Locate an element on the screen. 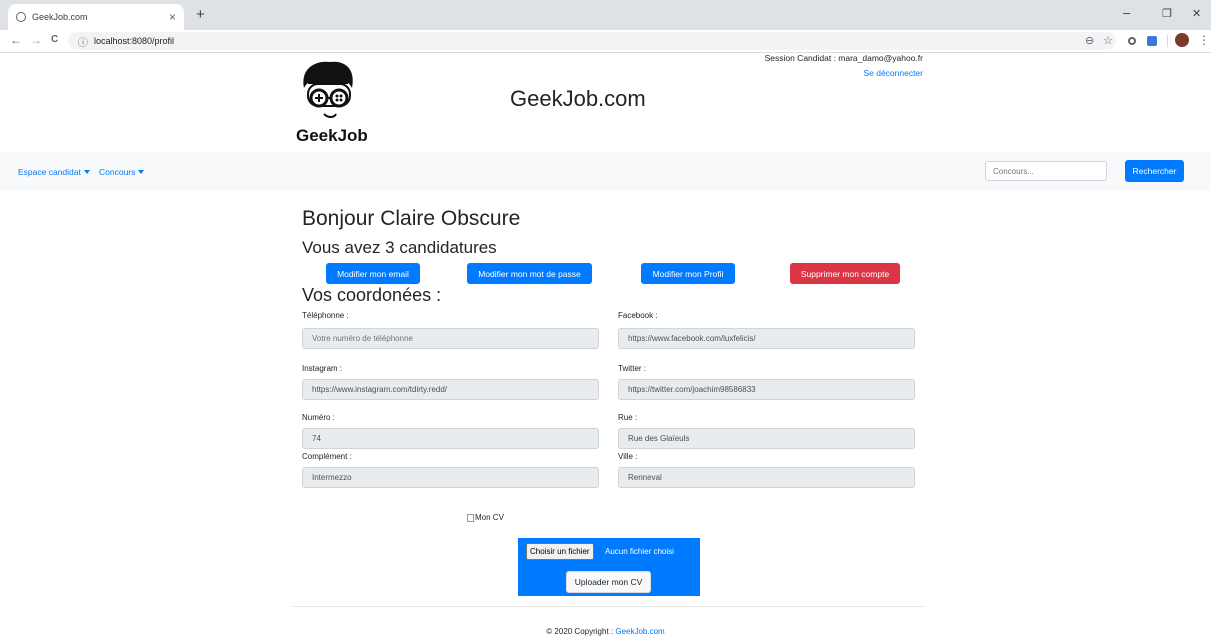  telephone-label: Téléphonne : is located at coordinates (325, 315).